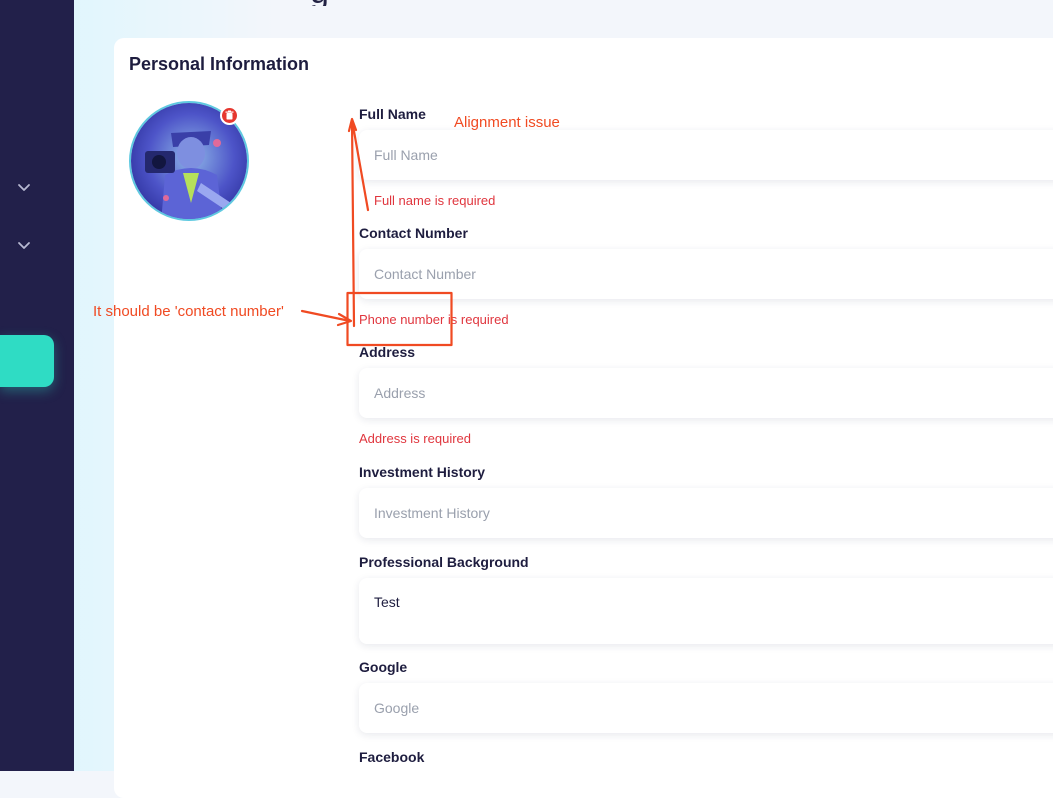 The width and height of the screenshot is (1053, 798). Describe the element at coordinates (413, 233) in the screenshot. I see `contact-number-label: Contact Number` at that location.